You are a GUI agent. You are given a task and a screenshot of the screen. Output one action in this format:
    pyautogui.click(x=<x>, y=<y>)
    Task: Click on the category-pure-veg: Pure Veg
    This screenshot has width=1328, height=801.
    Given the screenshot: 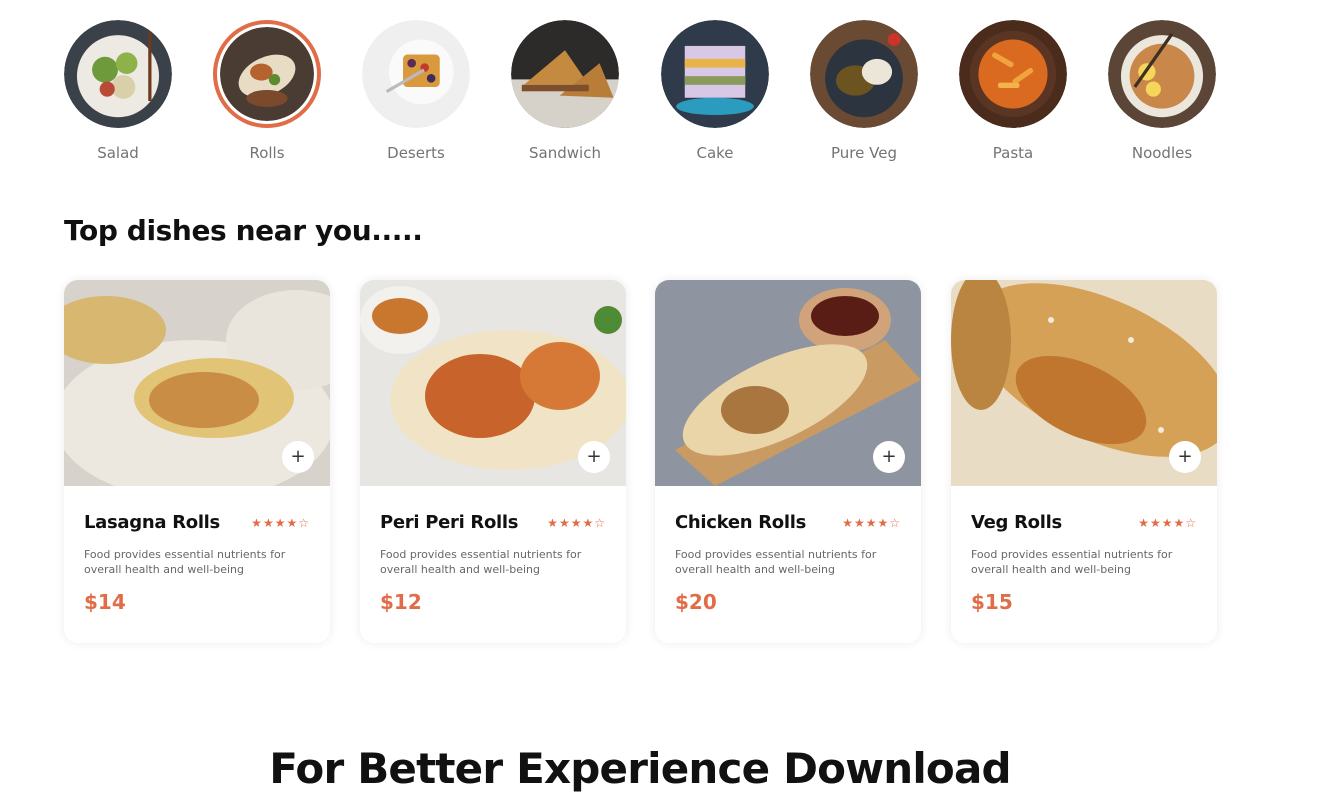 What is the action you would take?
    pyautogui.click(x=864, y=91)
    